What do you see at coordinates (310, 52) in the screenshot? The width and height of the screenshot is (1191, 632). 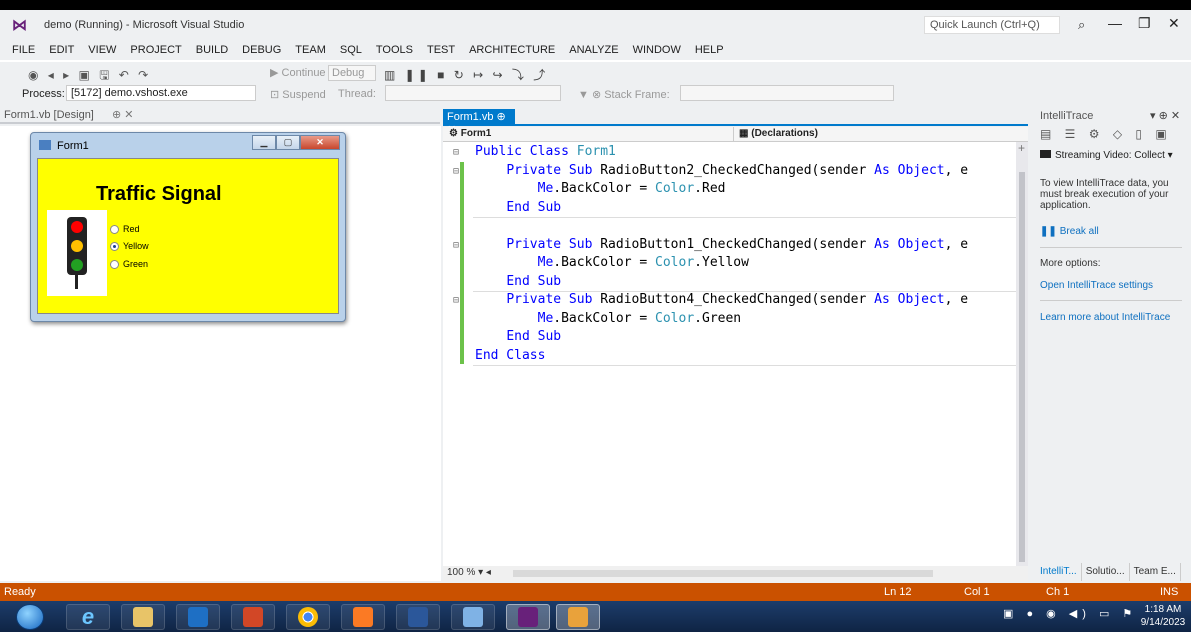 I see `menu-item-team: TEAM` at bounding box center [310, 52].